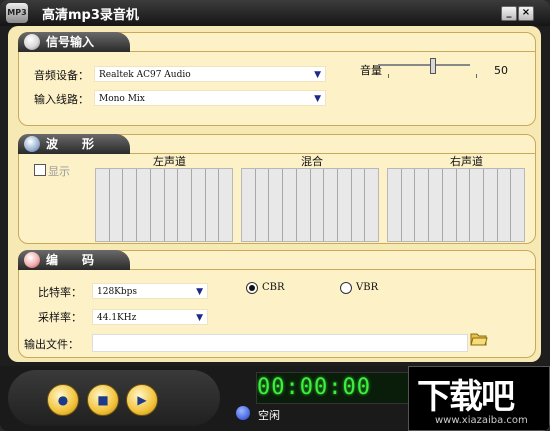 The width and height of the screenshot is (550, 431). What do you see at coordinates (150, 317) in the screenshot?
I see `samplerate-select: 44.1KHz ▼` at bounding box center [150, 317].